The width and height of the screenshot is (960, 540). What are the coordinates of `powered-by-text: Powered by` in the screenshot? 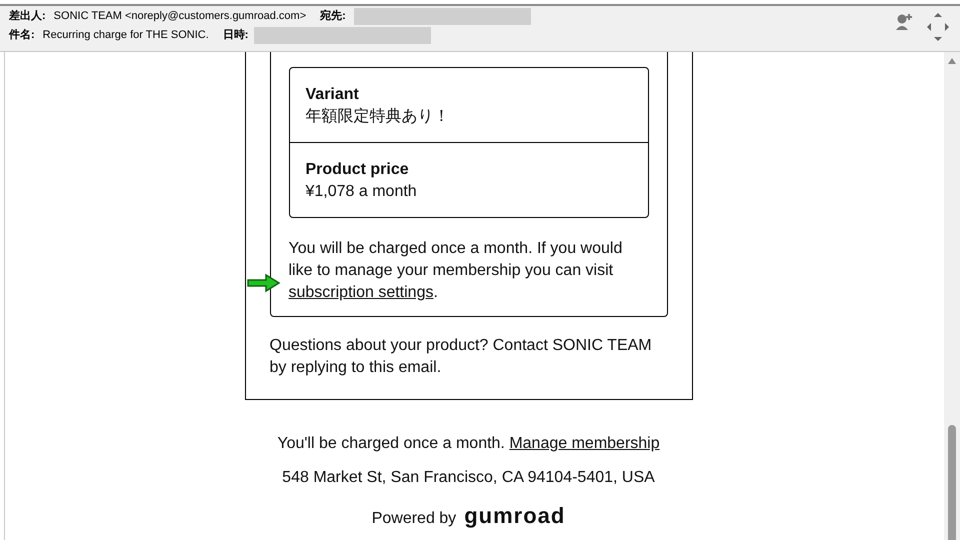 It's located at (414, 519).